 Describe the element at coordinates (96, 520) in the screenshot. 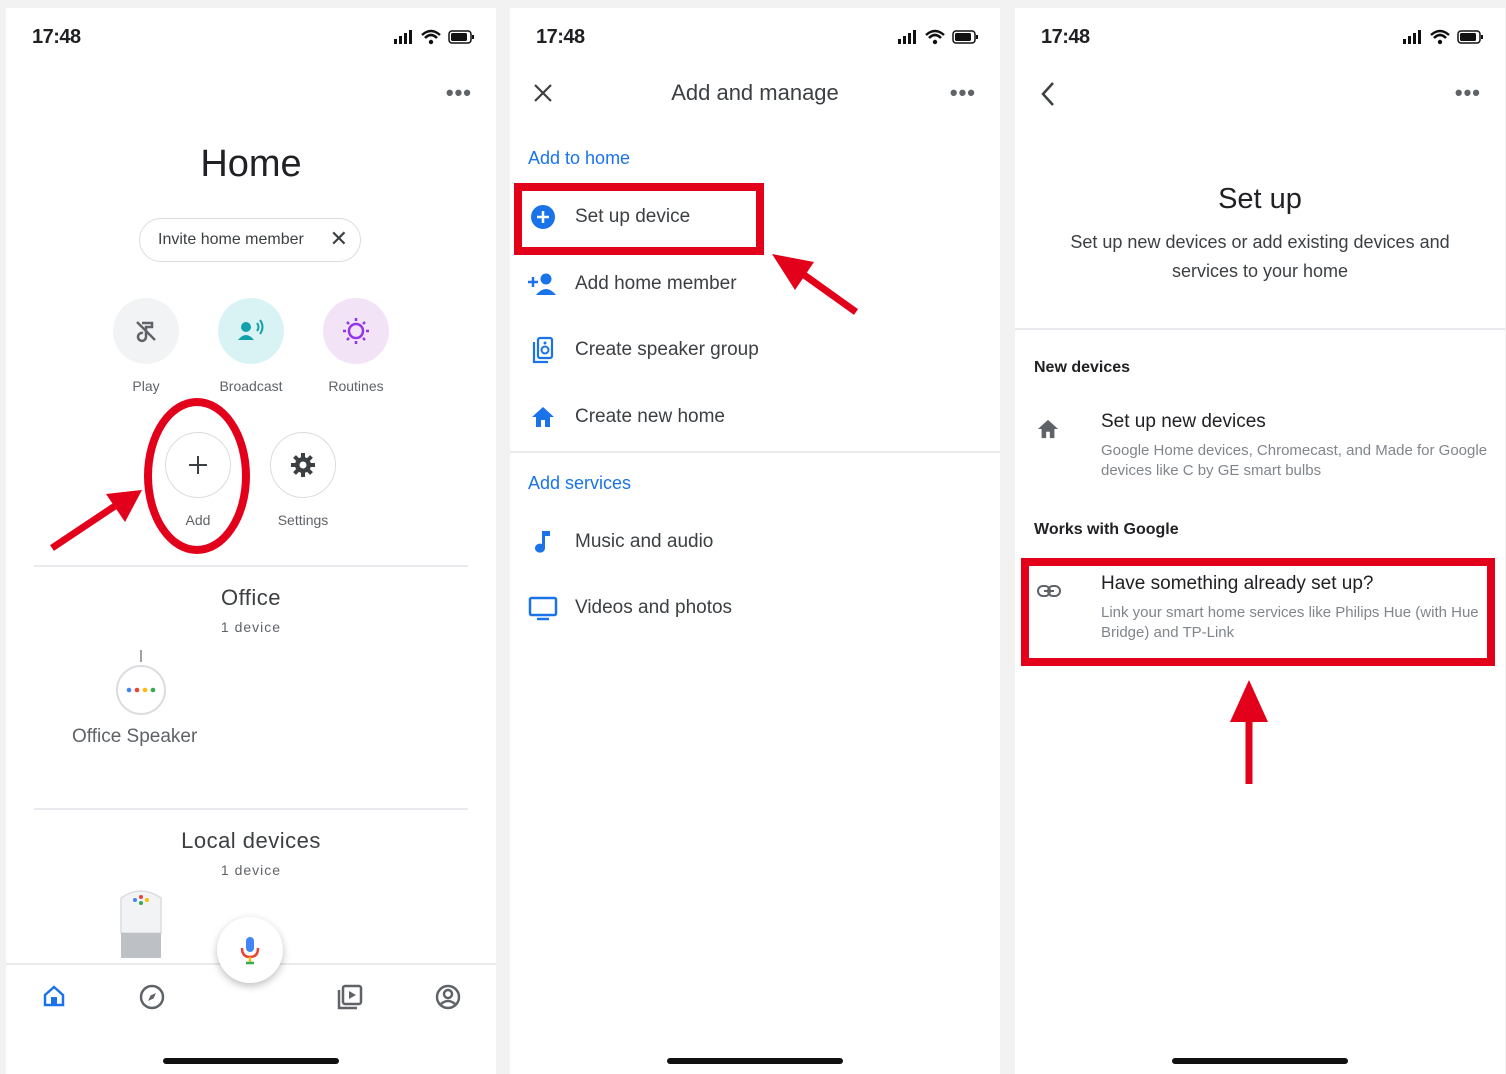

I see `arrow-to-add` at that location.